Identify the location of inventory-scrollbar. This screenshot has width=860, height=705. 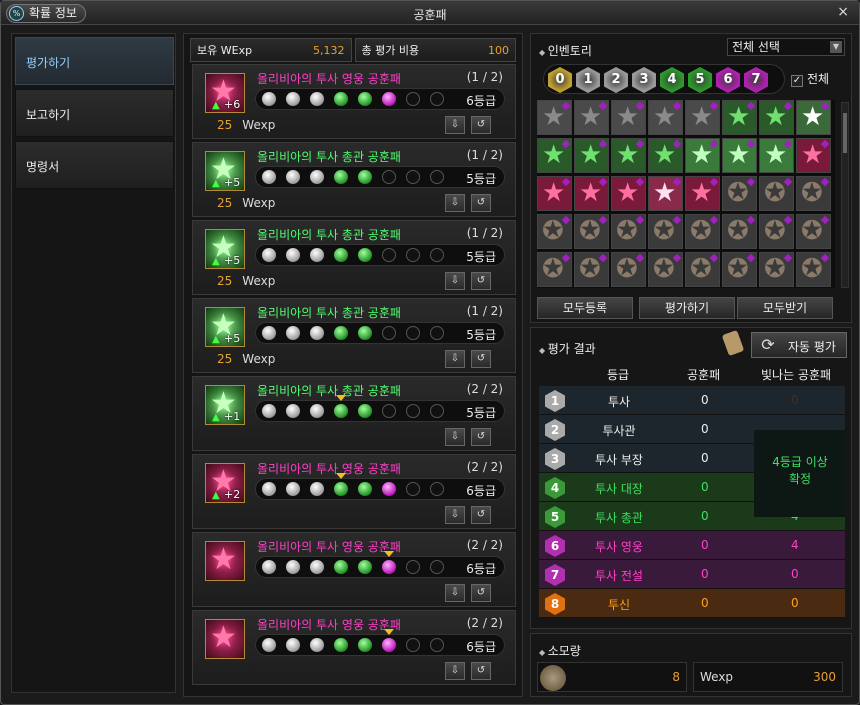
(845, 195).